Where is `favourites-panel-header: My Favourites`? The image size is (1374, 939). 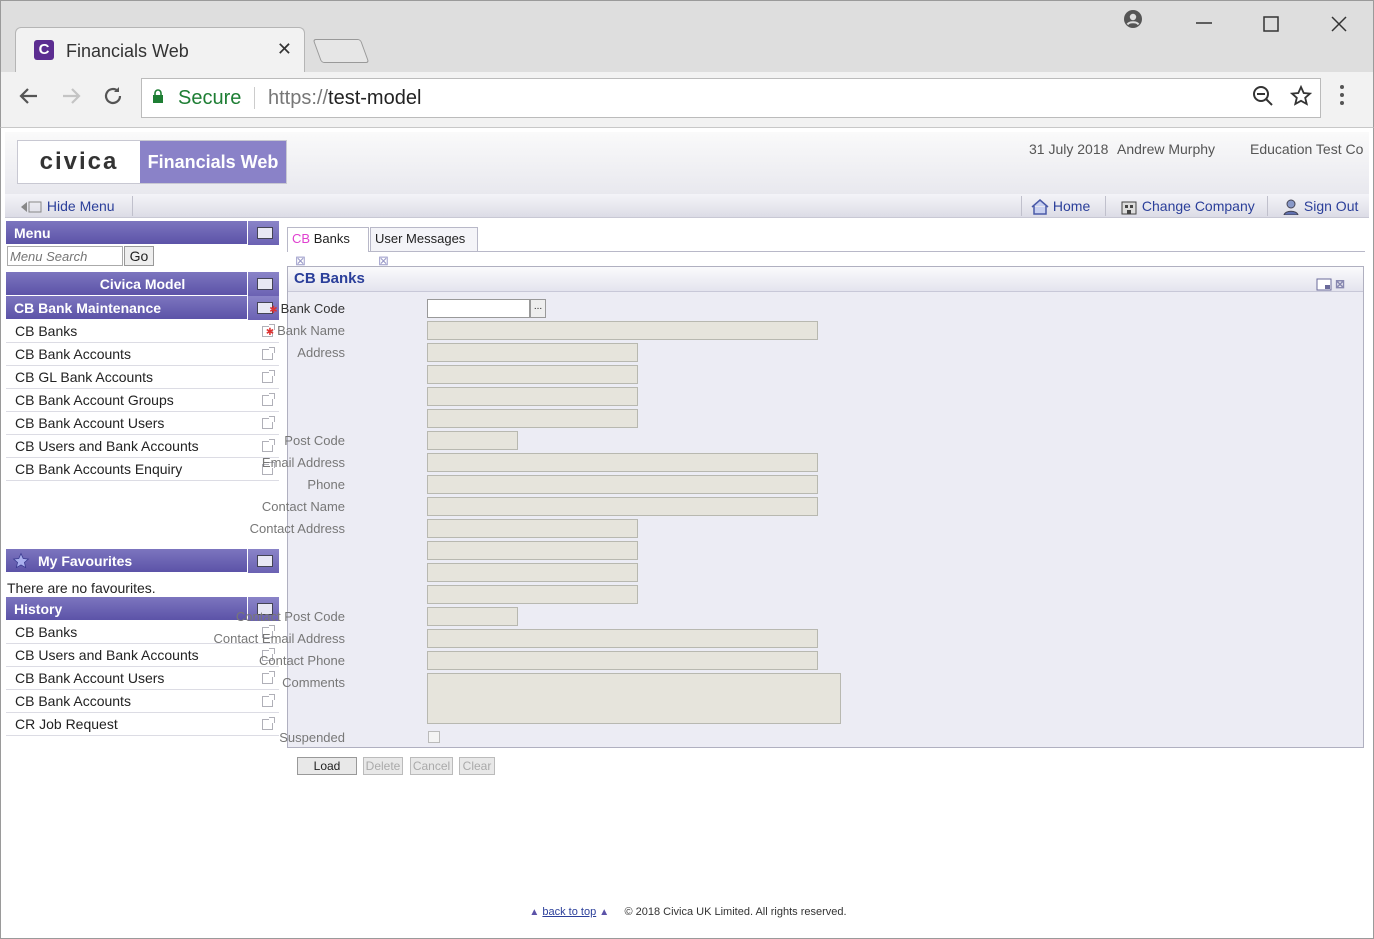 favourites-panel-header: My Favourites is located at coordinates (142, 561).